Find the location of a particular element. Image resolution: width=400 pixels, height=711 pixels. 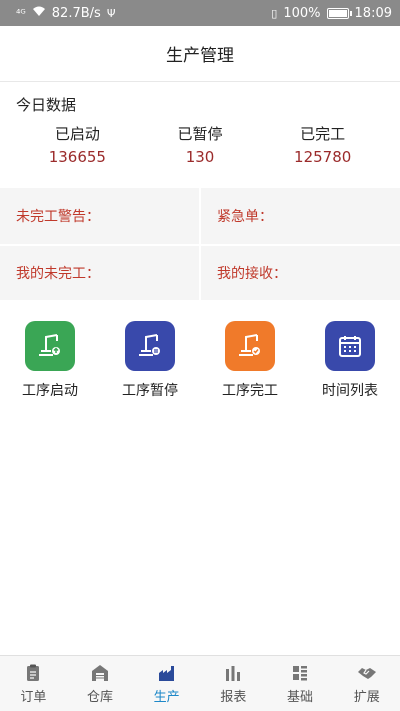

usb-icon: Ψ is located at coordinates (111, 13).